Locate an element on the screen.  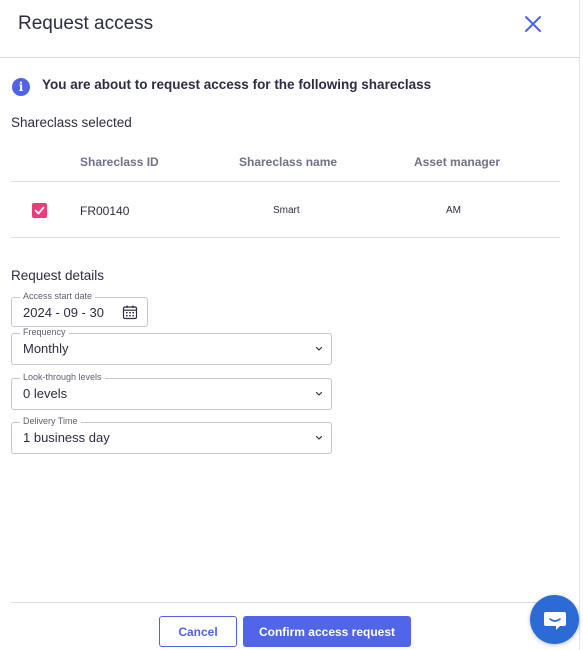
footer-divider is located at coordinates (285, 602).